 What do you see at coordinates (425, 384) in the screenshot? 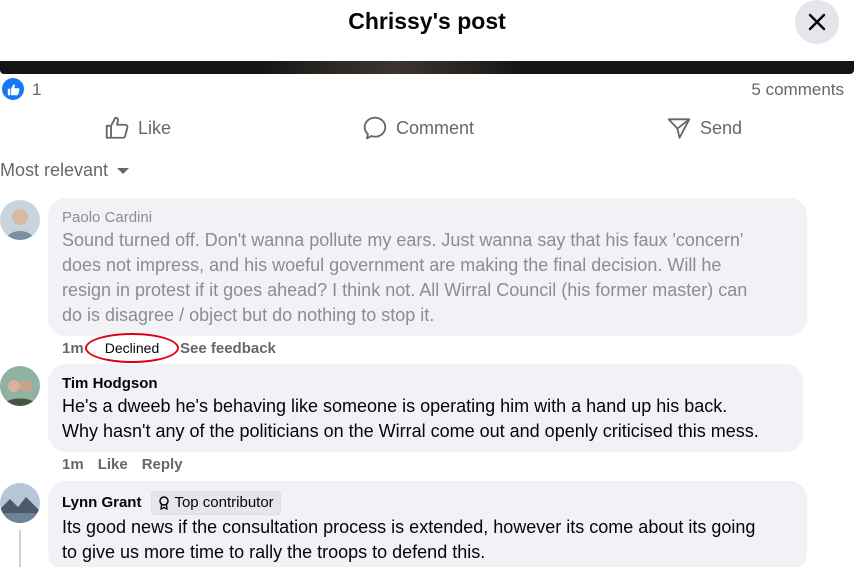
I see `comment-author: Tim Hodgson` at bounding box center [425, 384].